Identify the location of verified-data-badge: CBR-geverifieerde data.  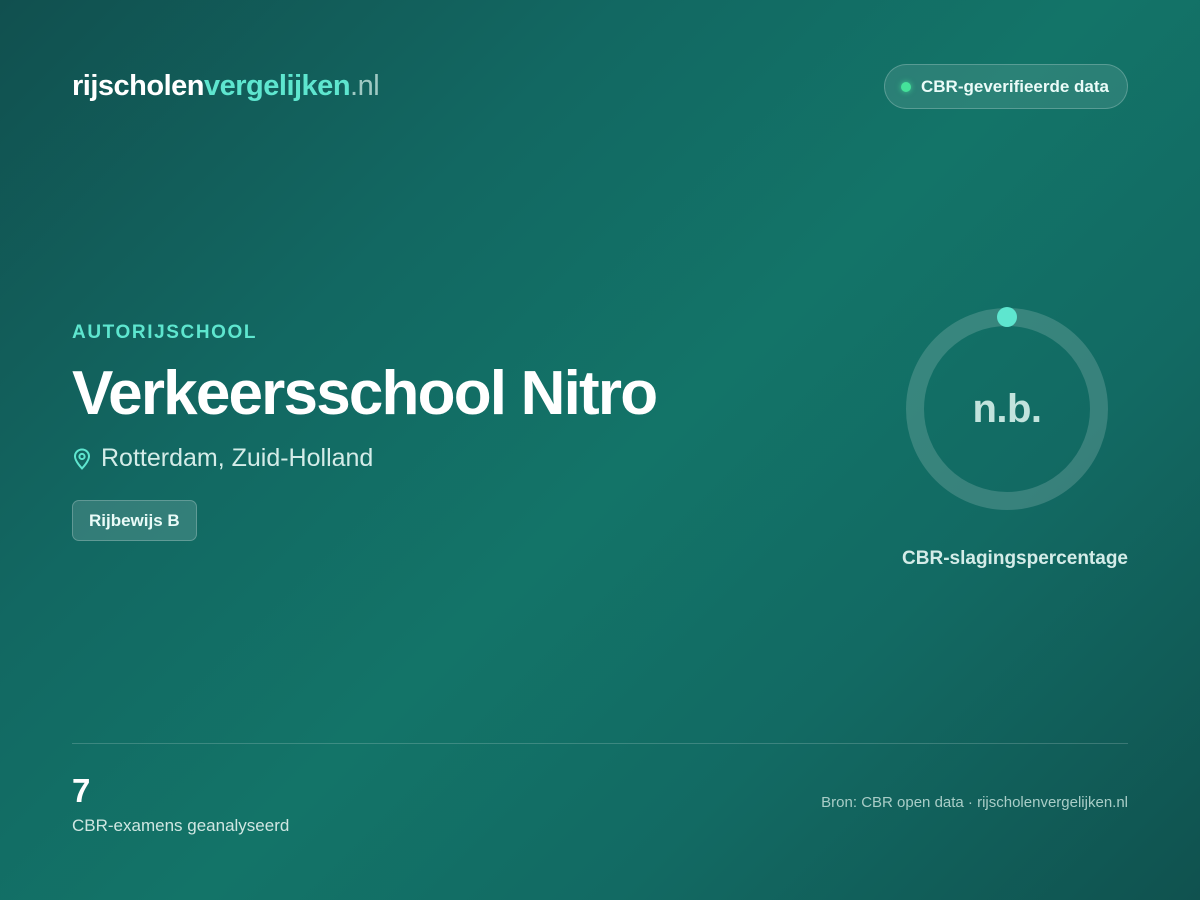
(1005, 86).